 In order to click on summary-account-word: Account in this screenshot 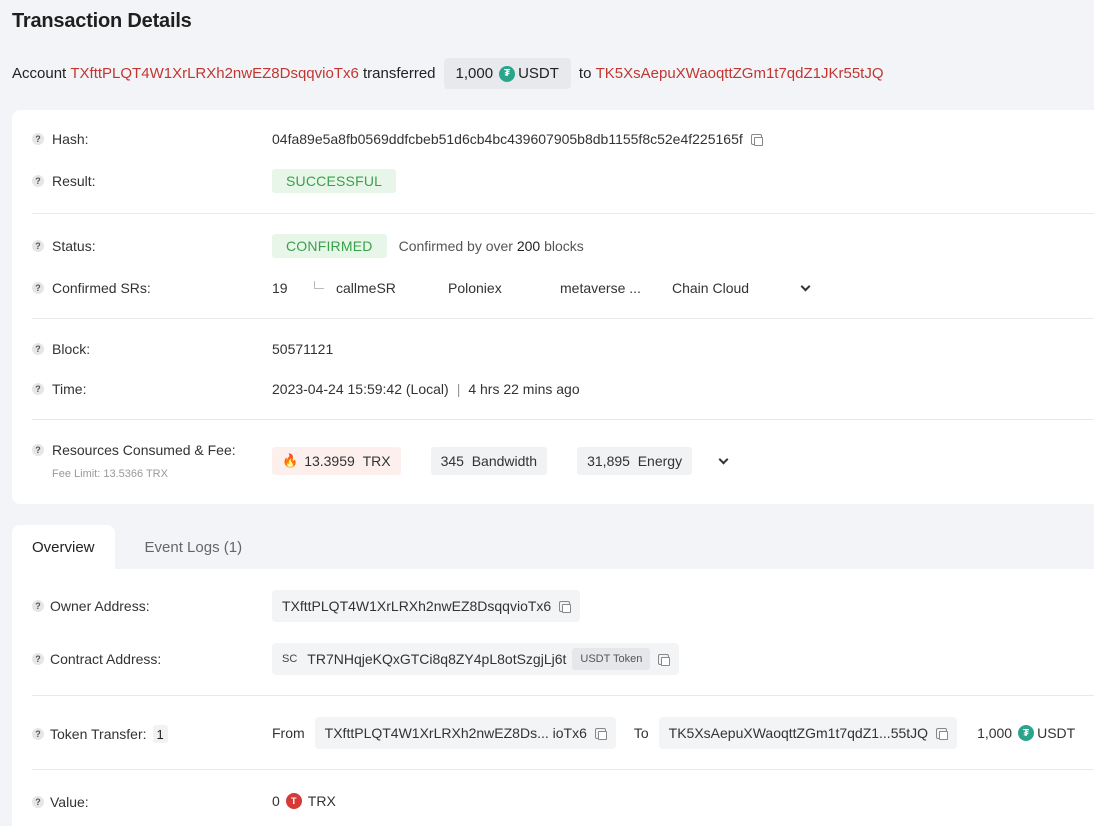, I will do `click(39, 73)`.